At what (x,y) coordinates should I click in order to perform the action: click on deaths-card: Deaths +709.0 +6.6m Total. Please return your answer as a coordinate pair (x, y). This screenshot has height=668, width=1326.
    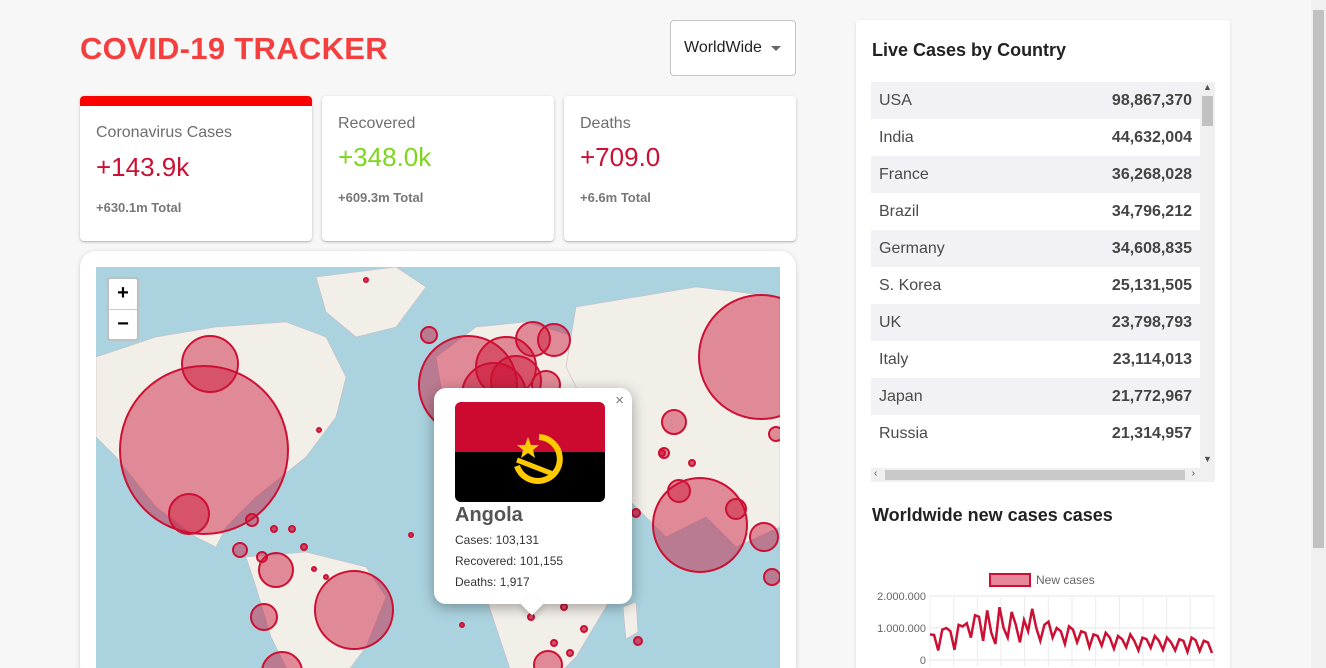
    Looking at the image, I should click on (680, 168).